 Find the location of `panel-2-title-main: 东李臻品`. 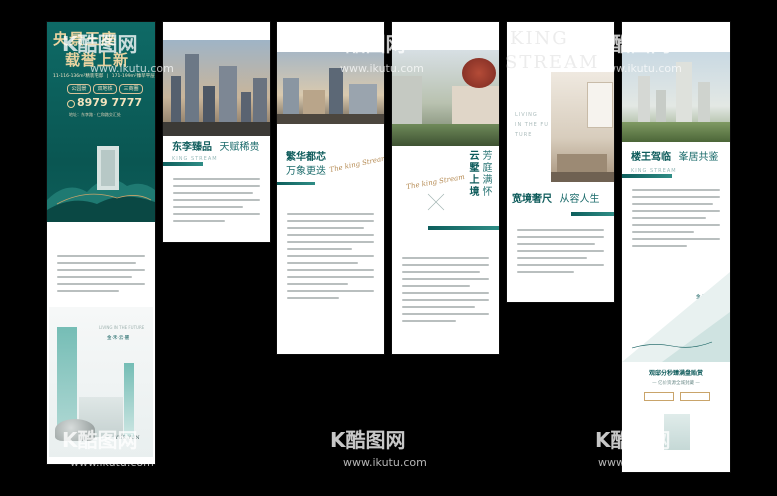

panel-2-title-main: 东李臻品 is located at coordinates (192, 147).